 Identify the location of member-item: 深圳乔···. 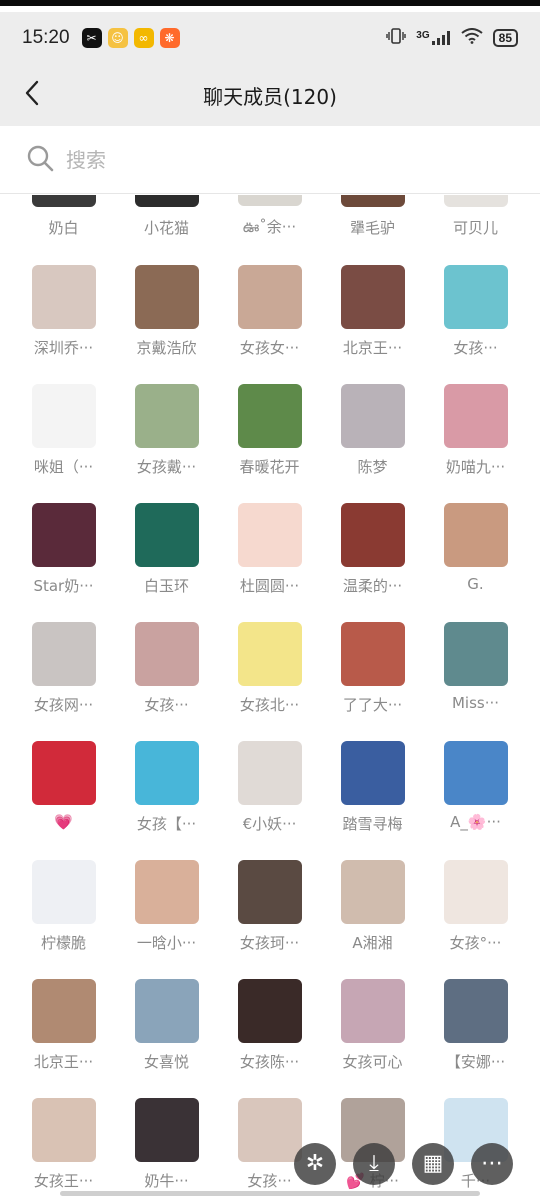
(63, 298).